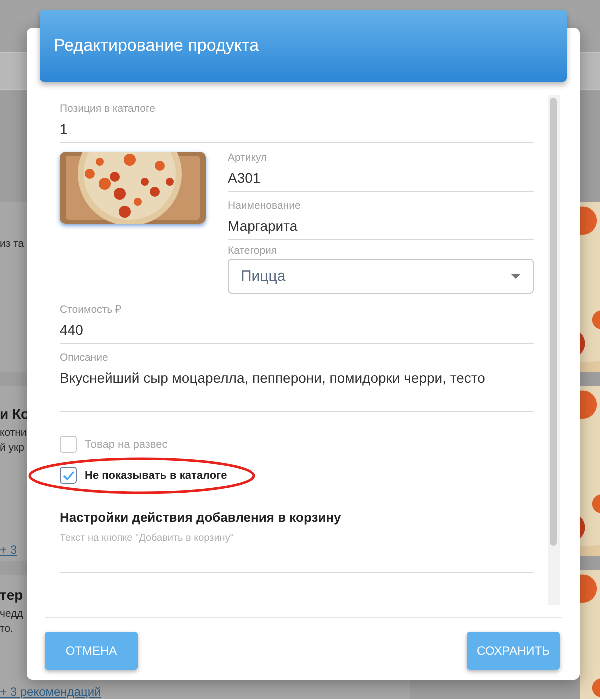 The width and height of the screenshot is (600, 699). What do you see at coordinates (108, 109) in the screenshot?
I see `field-label: Позиция в каталоге` at bounding box center [108, 109].